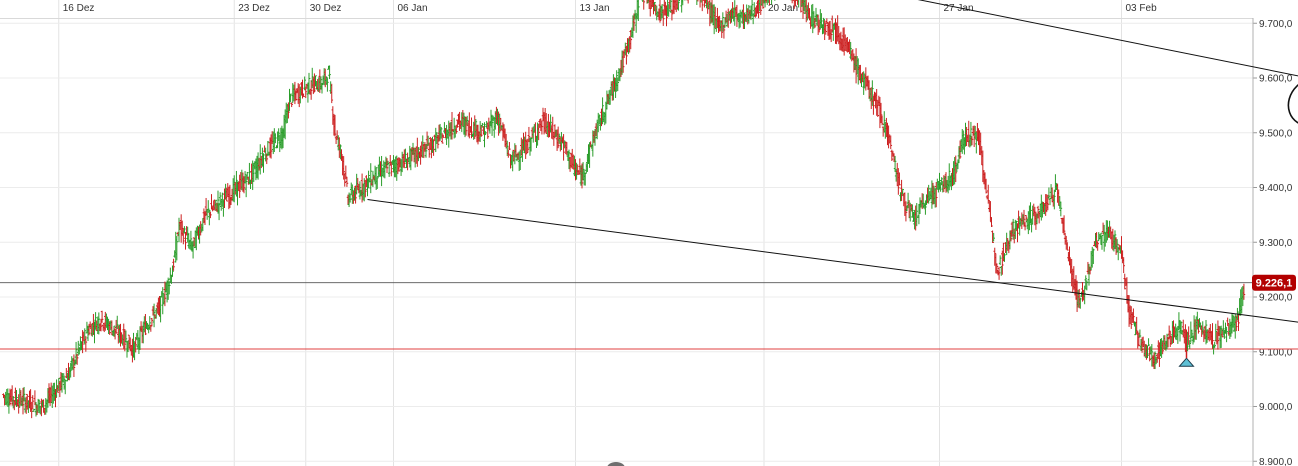  I want to click on x-tick-label: 27 Jan, so click(959, 8).